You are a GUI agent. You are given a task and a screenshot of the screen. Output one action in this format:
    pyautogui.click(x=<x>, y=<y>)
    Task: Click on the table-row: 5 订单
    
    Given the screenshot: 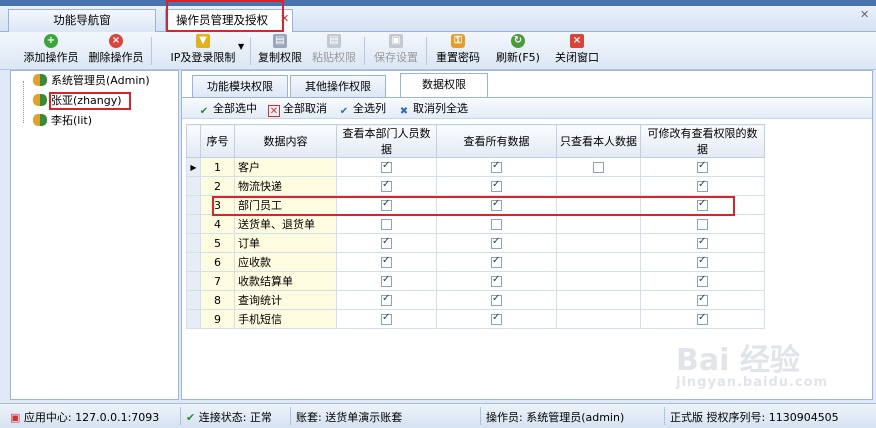 What is the action you would take?
    pyautogui.click(x=475, y=243)
    